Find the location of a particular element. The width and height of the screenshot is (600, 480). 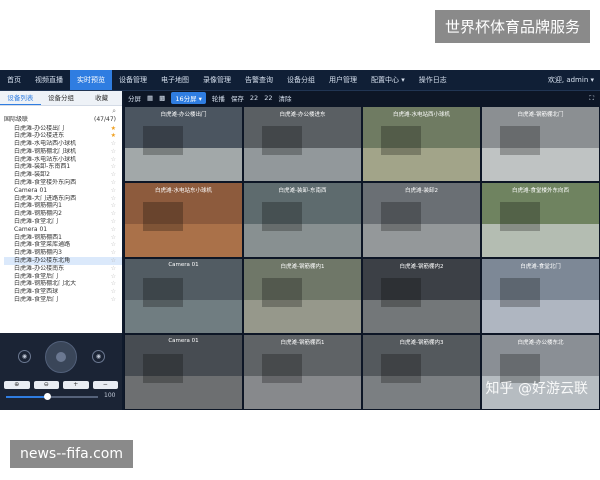

device-item: 白虎滩-食堂西球 ☆ is located at coordinates (63, 292).